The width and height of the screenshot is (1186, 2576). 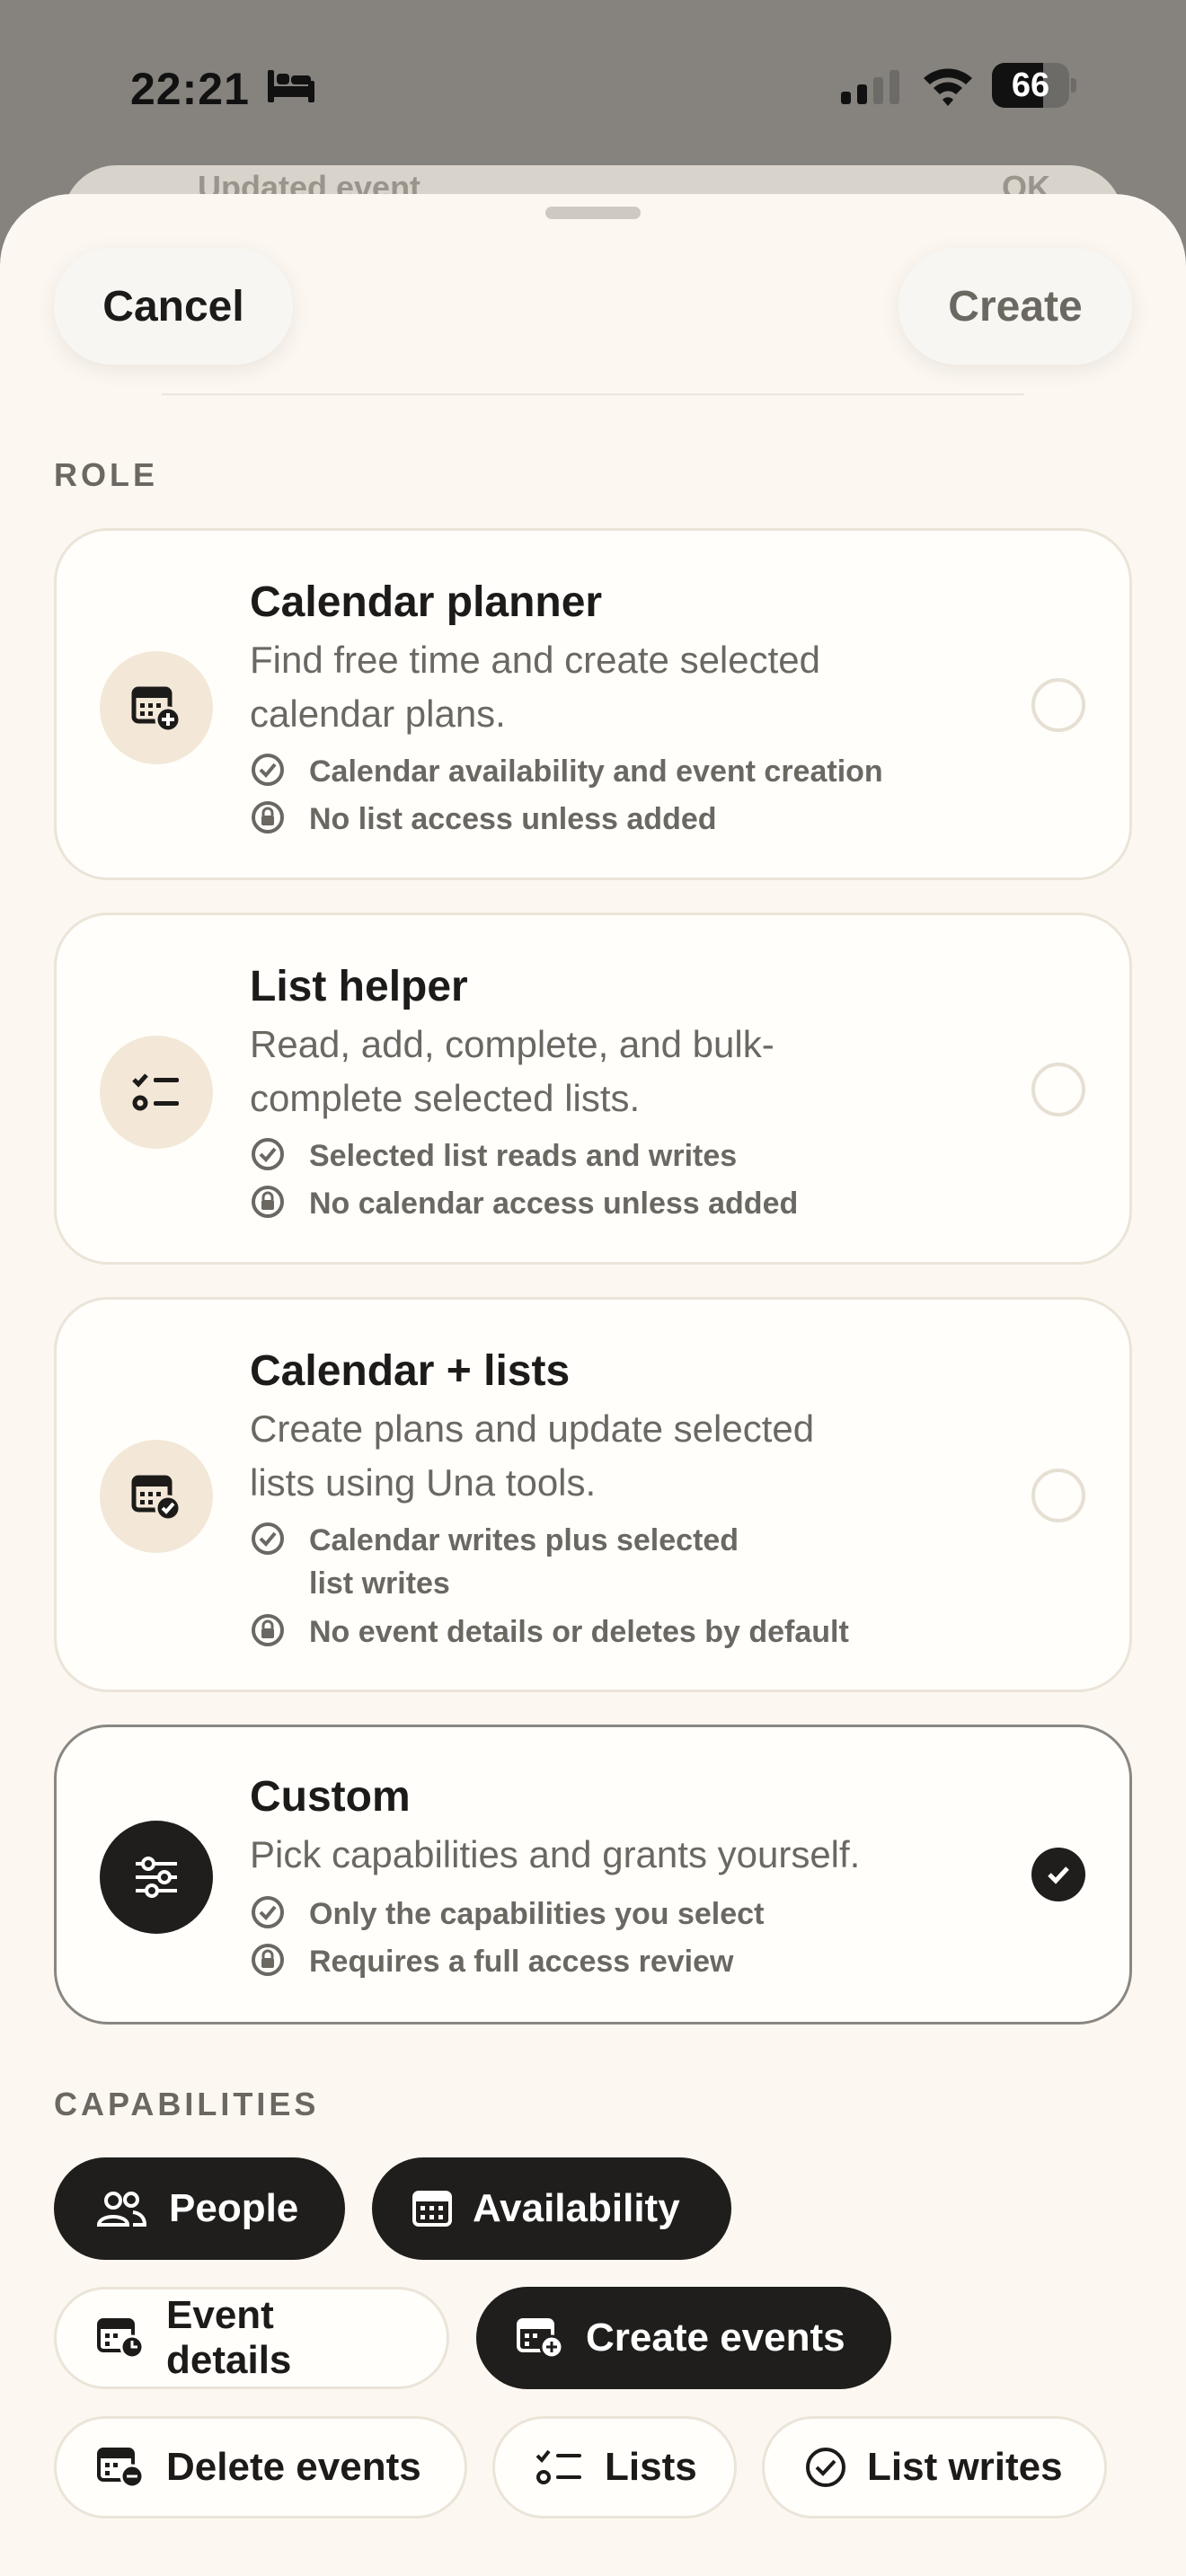 I want to click on role-title: Custom, so click(x=330, y=1797).